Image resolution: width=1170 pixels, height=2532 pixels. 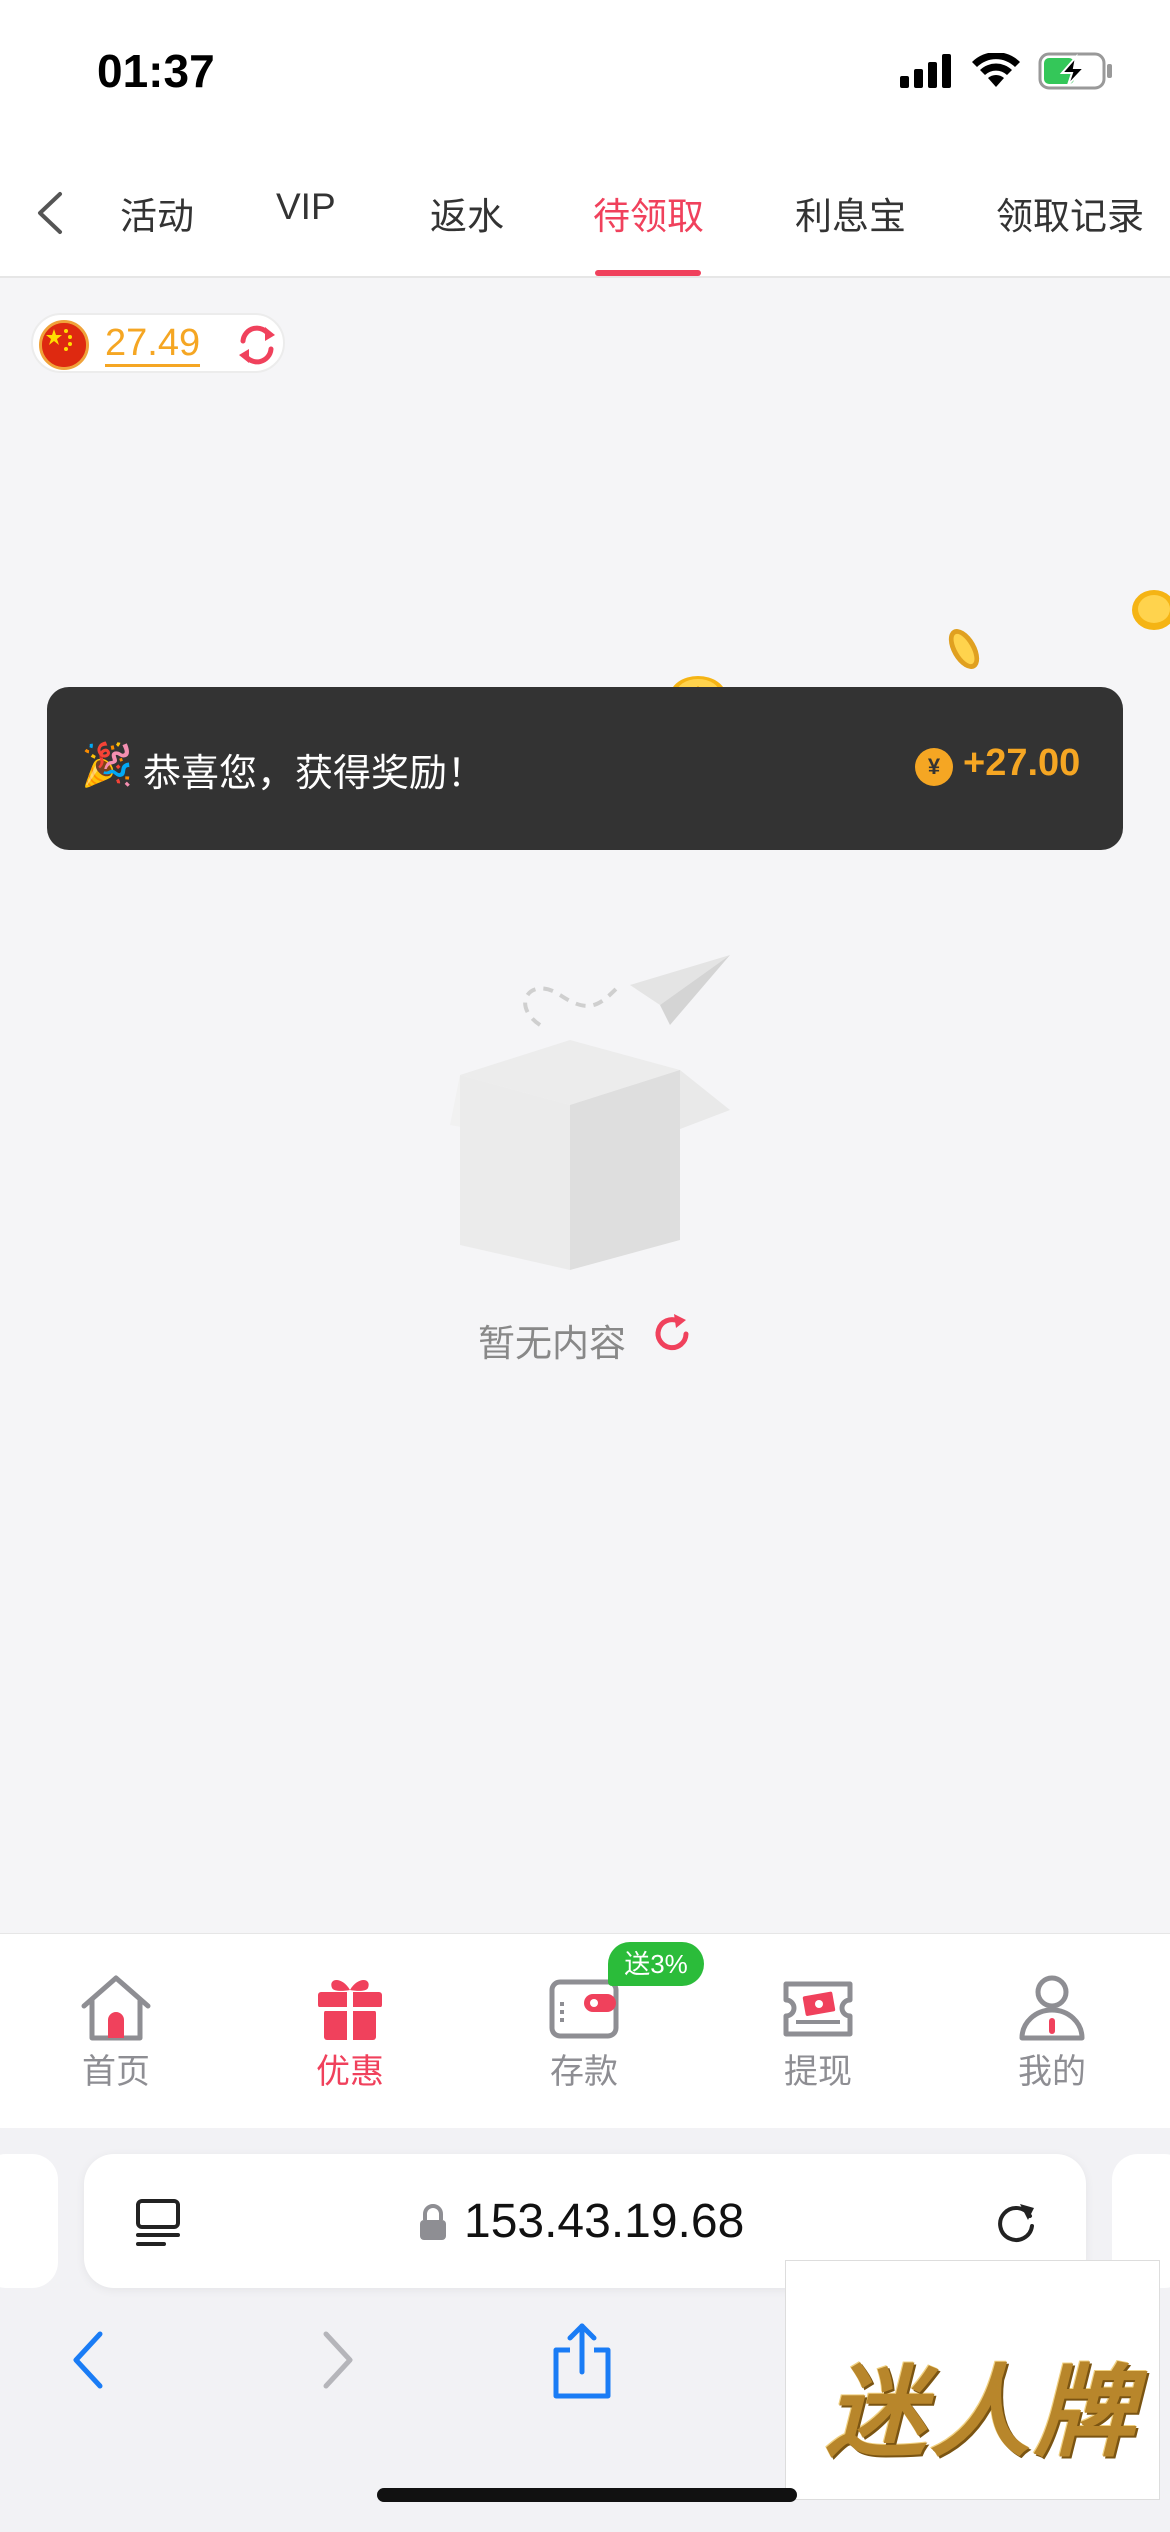 What do you see at coordinates (157, 213) in the screenshot?
I see `tab-activity: 活动` at bounding box center [157, 213].